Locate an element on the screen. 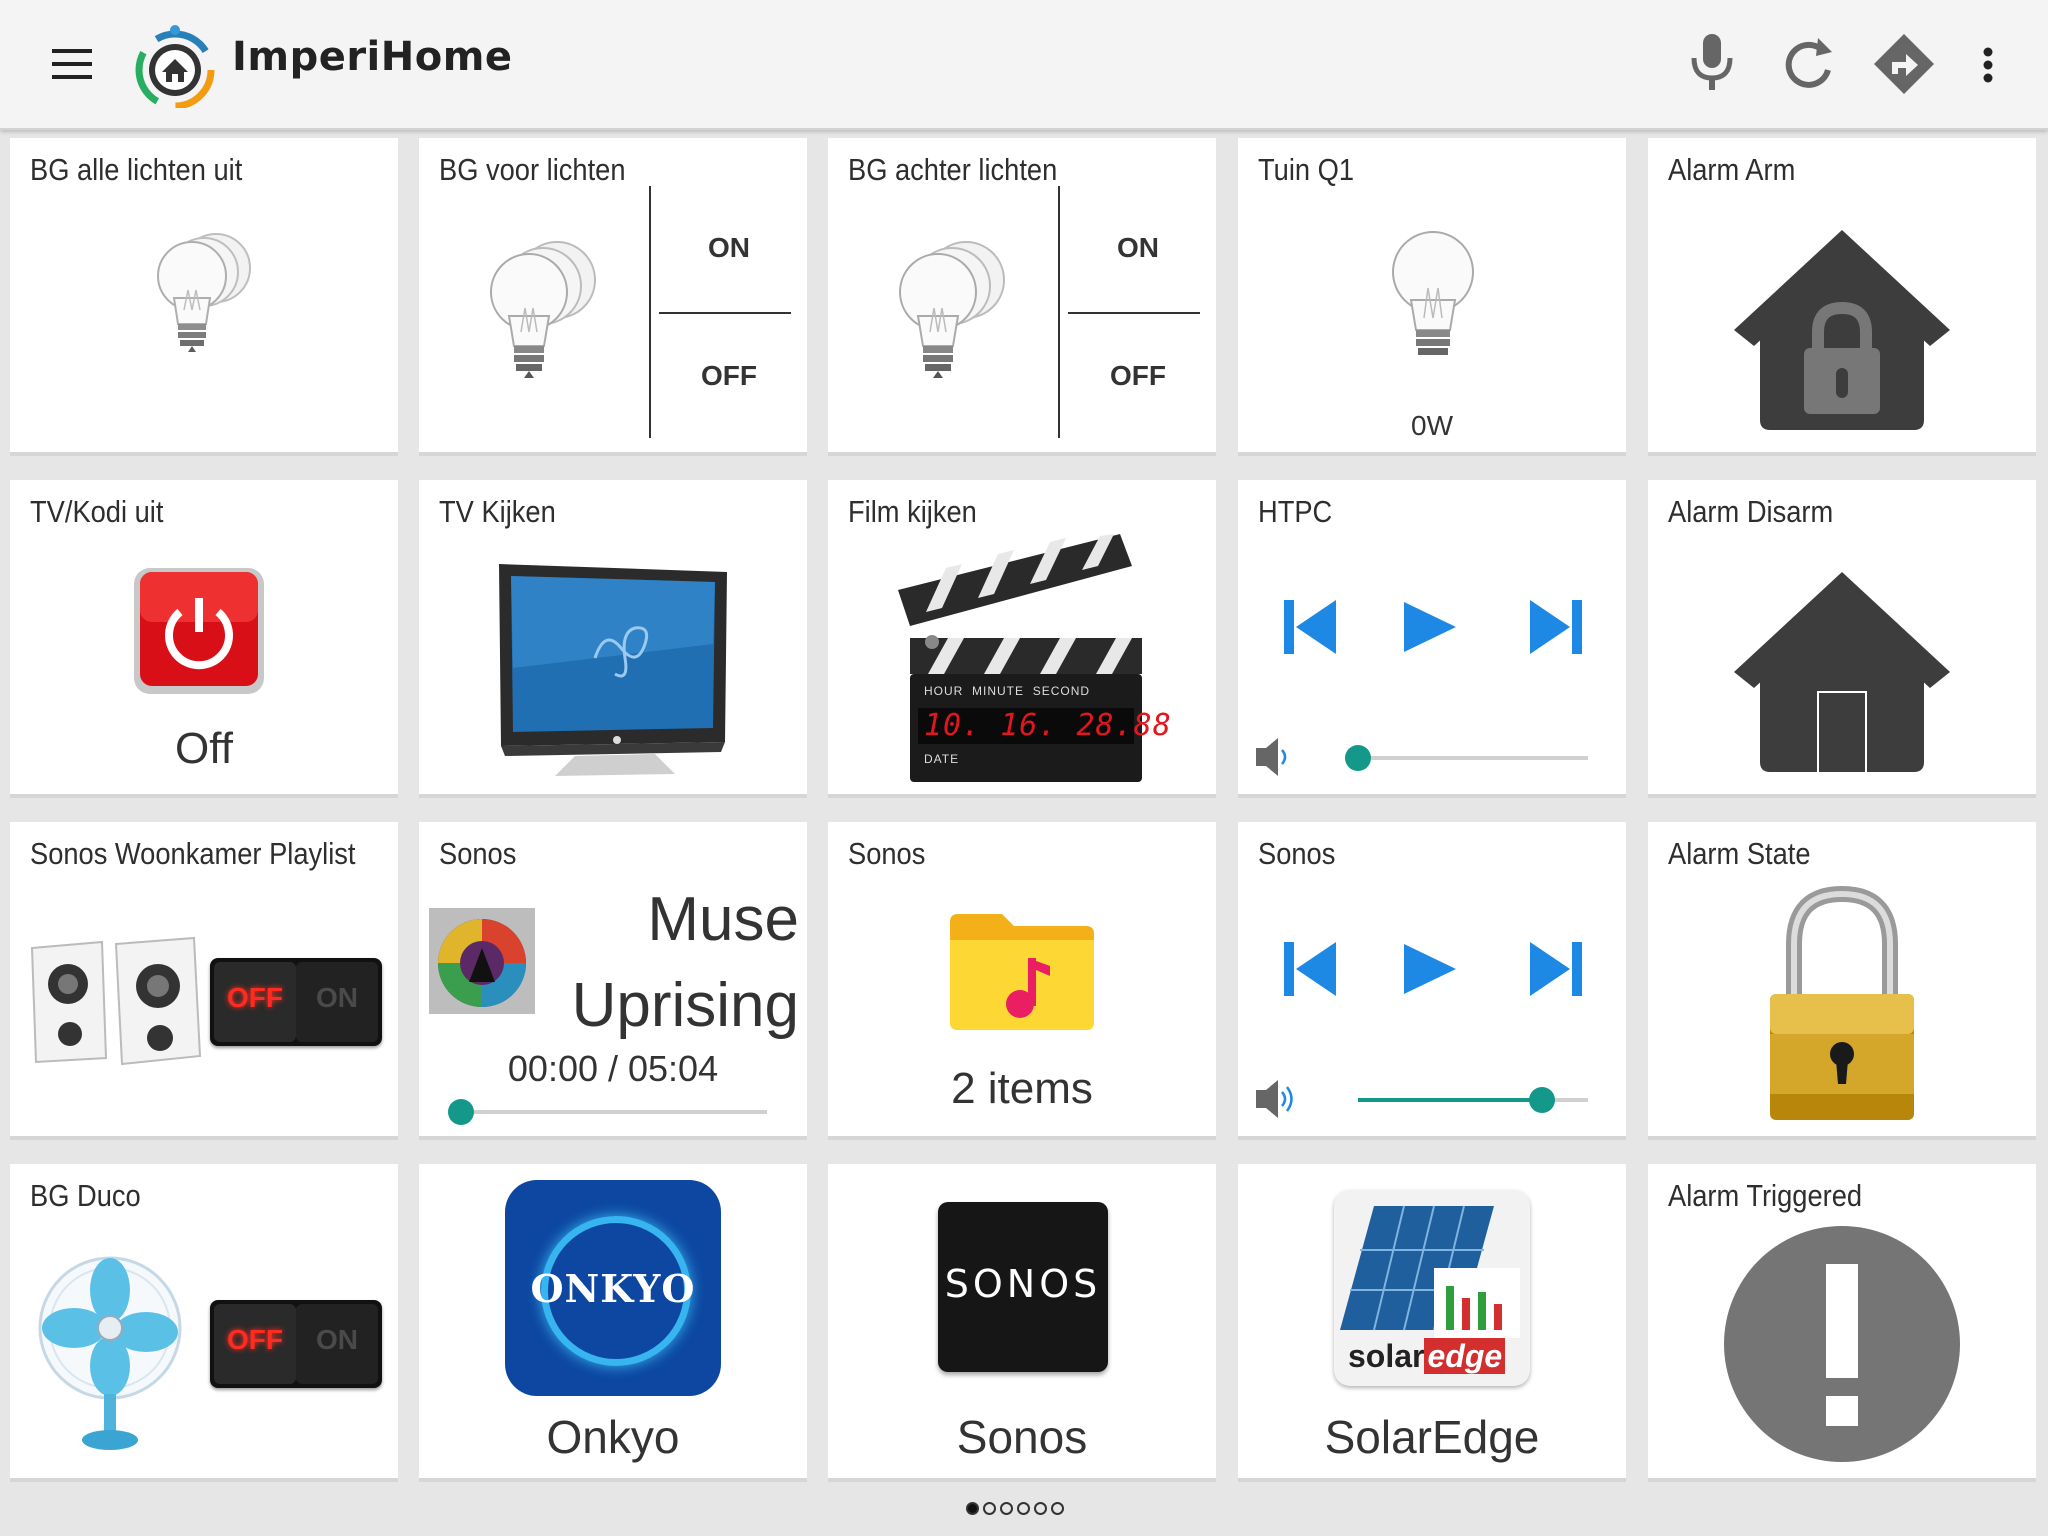 Image resolution: width=2048 pixels, height=1536 pixels. clock-label-minute: MINUTE is located at coordinates (998, 691).